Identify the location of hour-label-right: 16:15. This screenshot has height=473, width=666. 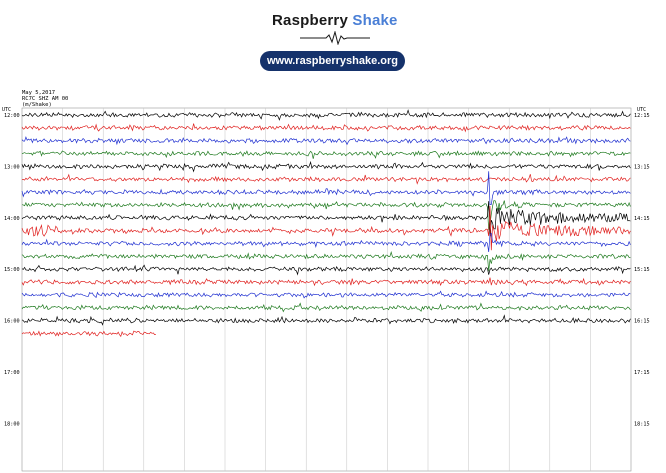
(642, 322).